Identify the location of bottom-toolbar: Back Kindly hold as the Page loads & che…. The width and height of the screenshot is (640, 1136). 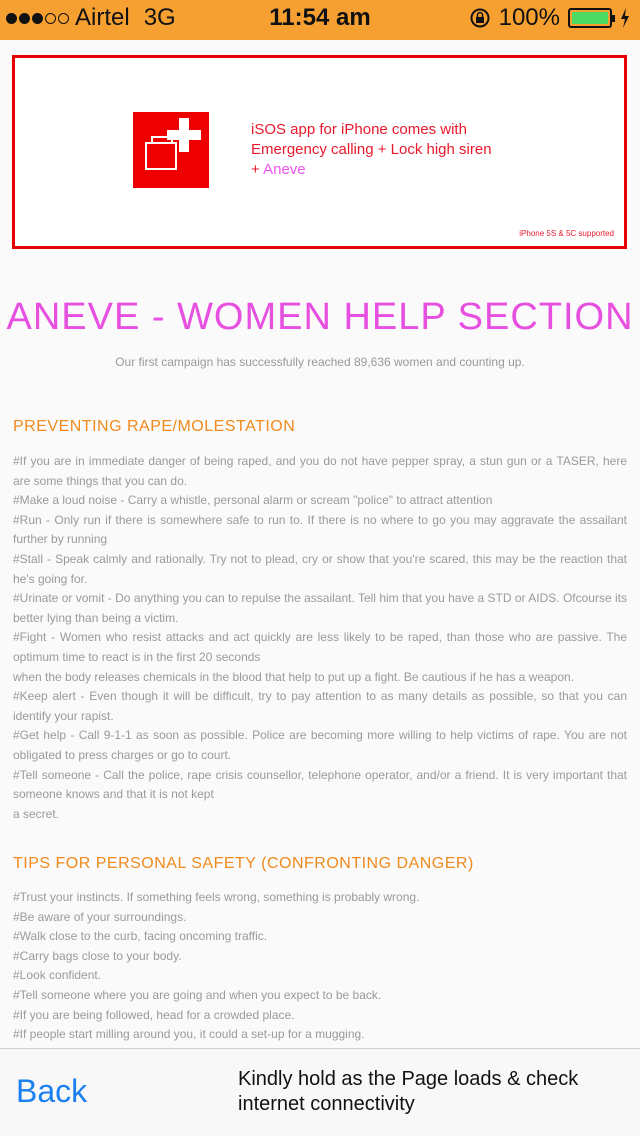
(320, 1092).